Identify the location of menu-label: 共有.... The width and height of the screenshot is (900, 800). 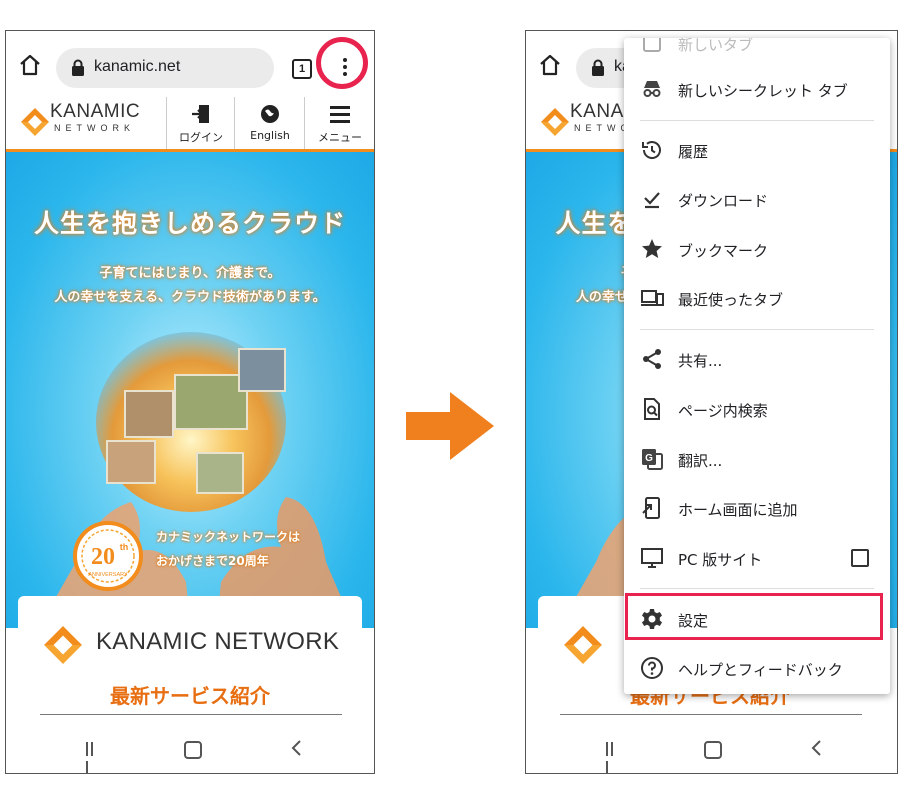
(700, 361).